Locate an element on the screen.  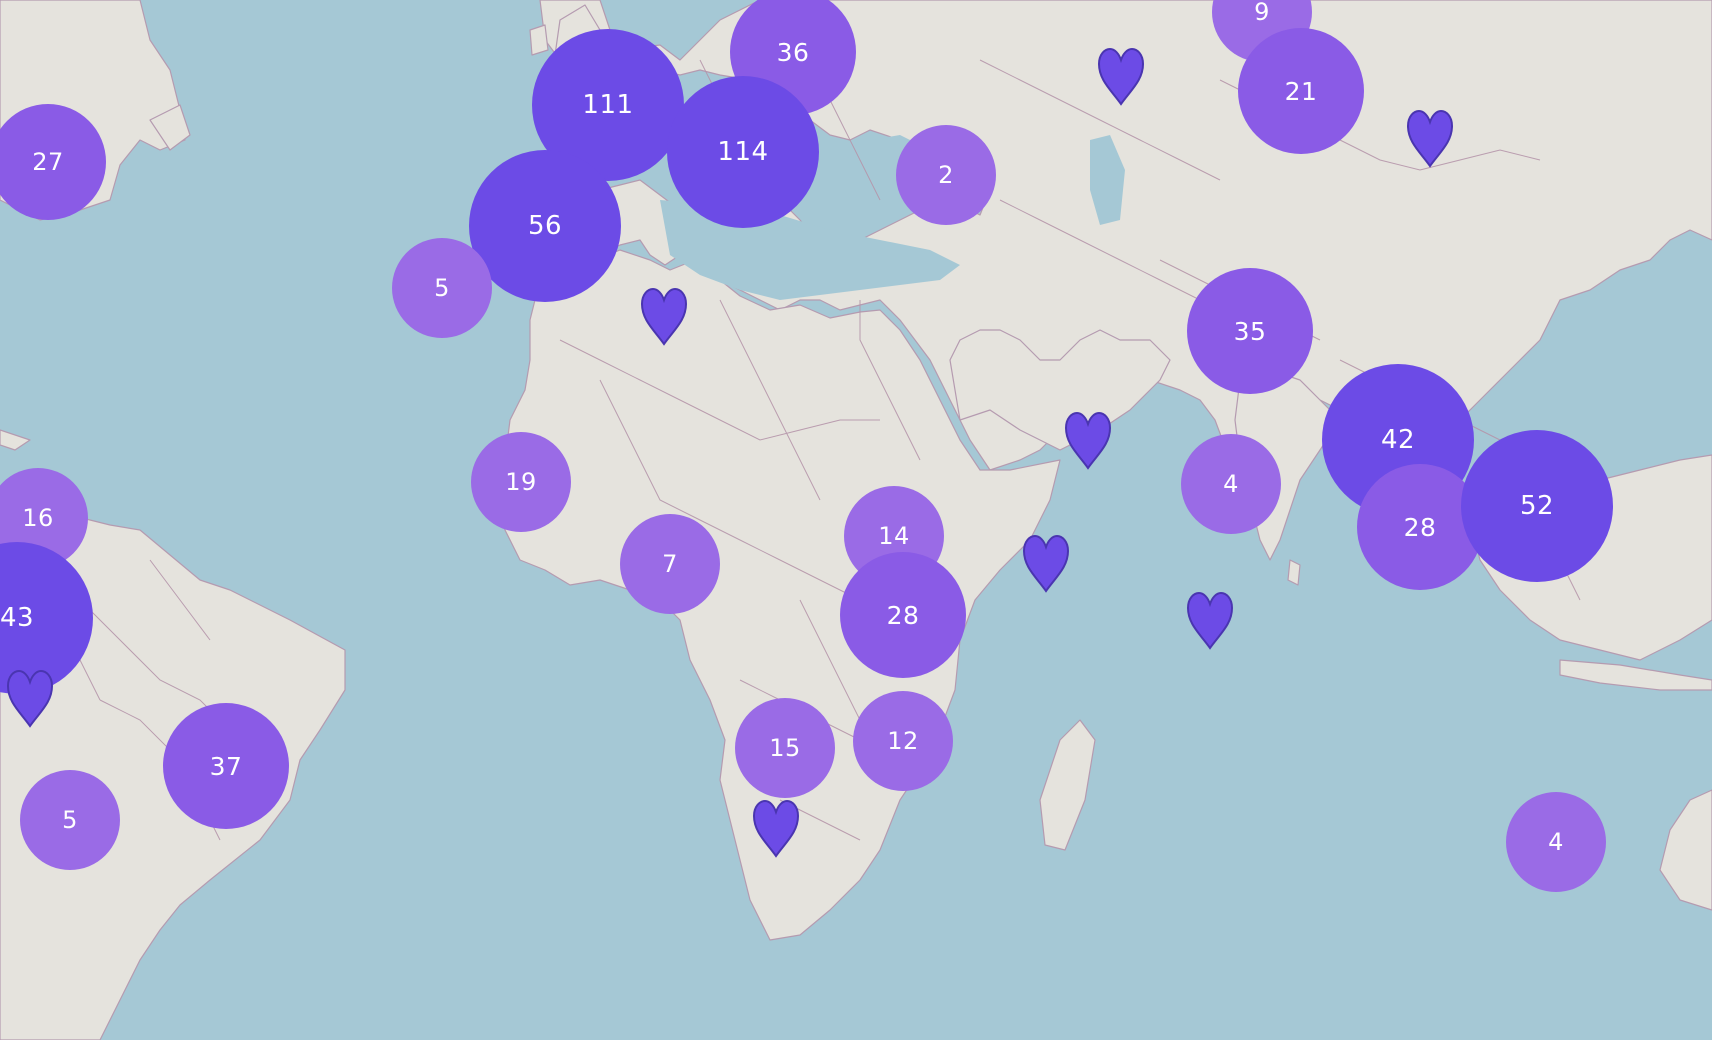
cluster-count: 9 is located at coordinates (1262, 13).